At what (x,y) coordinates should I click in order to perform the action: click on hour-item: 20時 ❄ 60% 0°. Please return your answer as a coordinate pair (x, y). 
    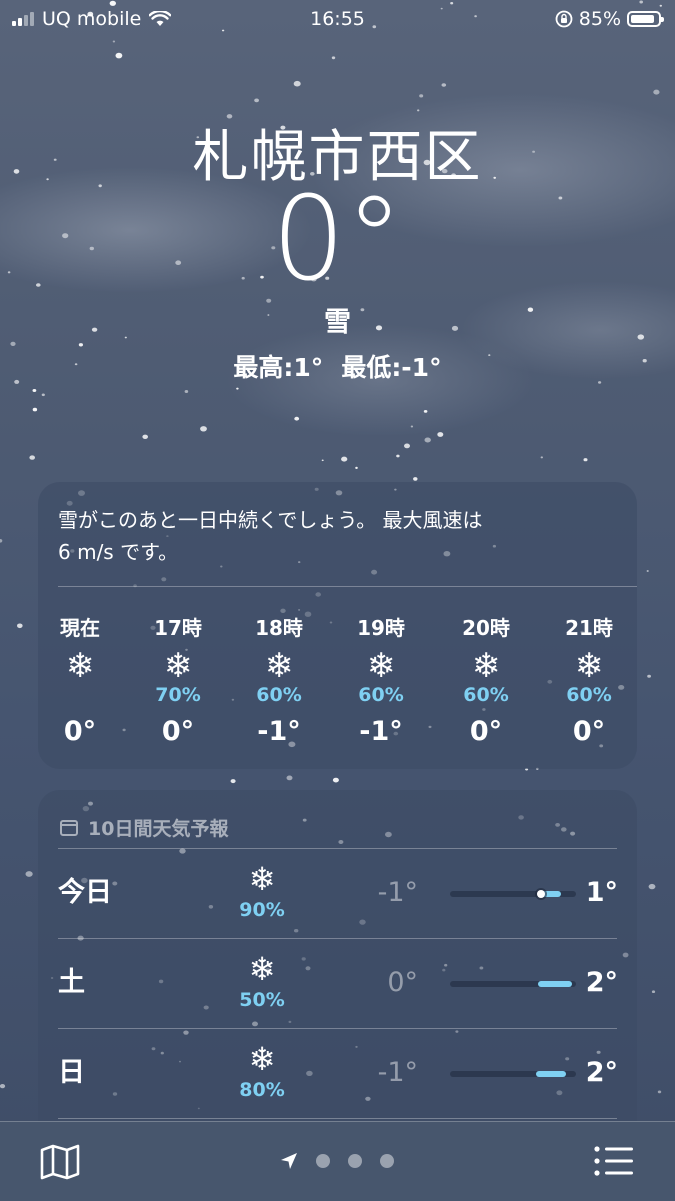
    Looking at the image, I should click on (486, 679).